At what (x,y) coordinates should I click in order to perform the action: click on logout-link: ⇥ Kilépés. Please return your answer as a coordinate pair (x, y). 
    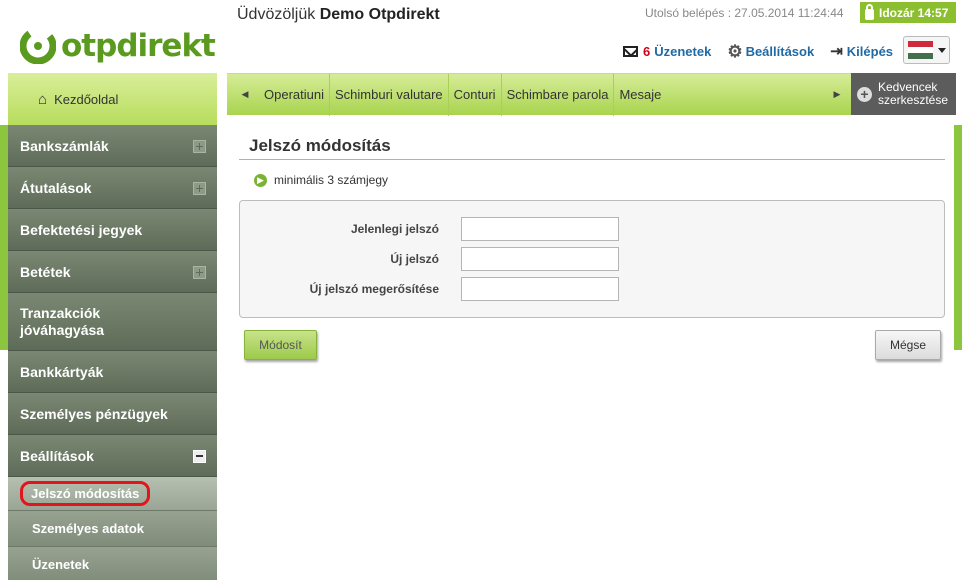
    Looking at the image, I should click on (861, 51).